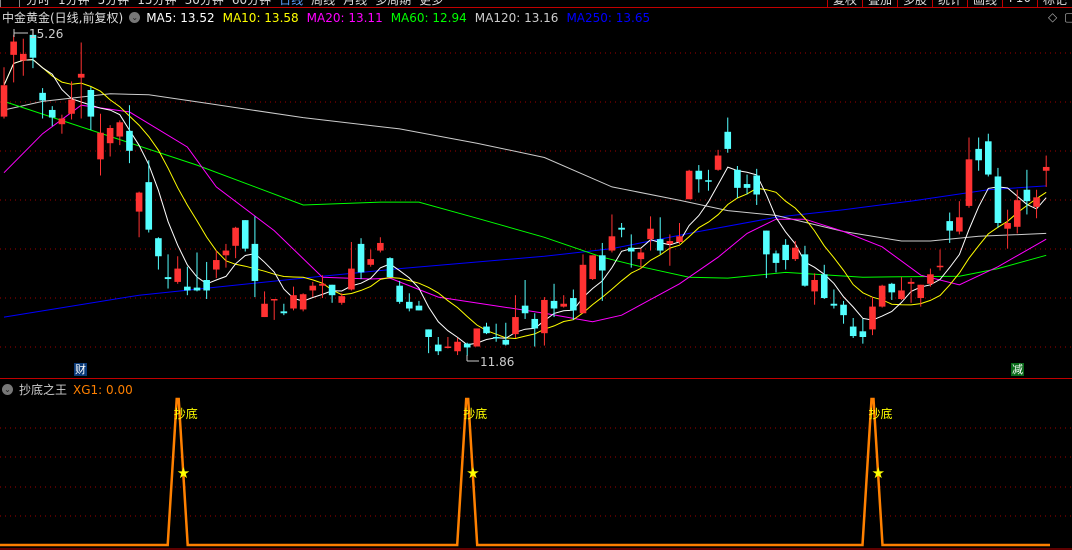  I want to click on reduce-marker: 减, so click(1017, 369).